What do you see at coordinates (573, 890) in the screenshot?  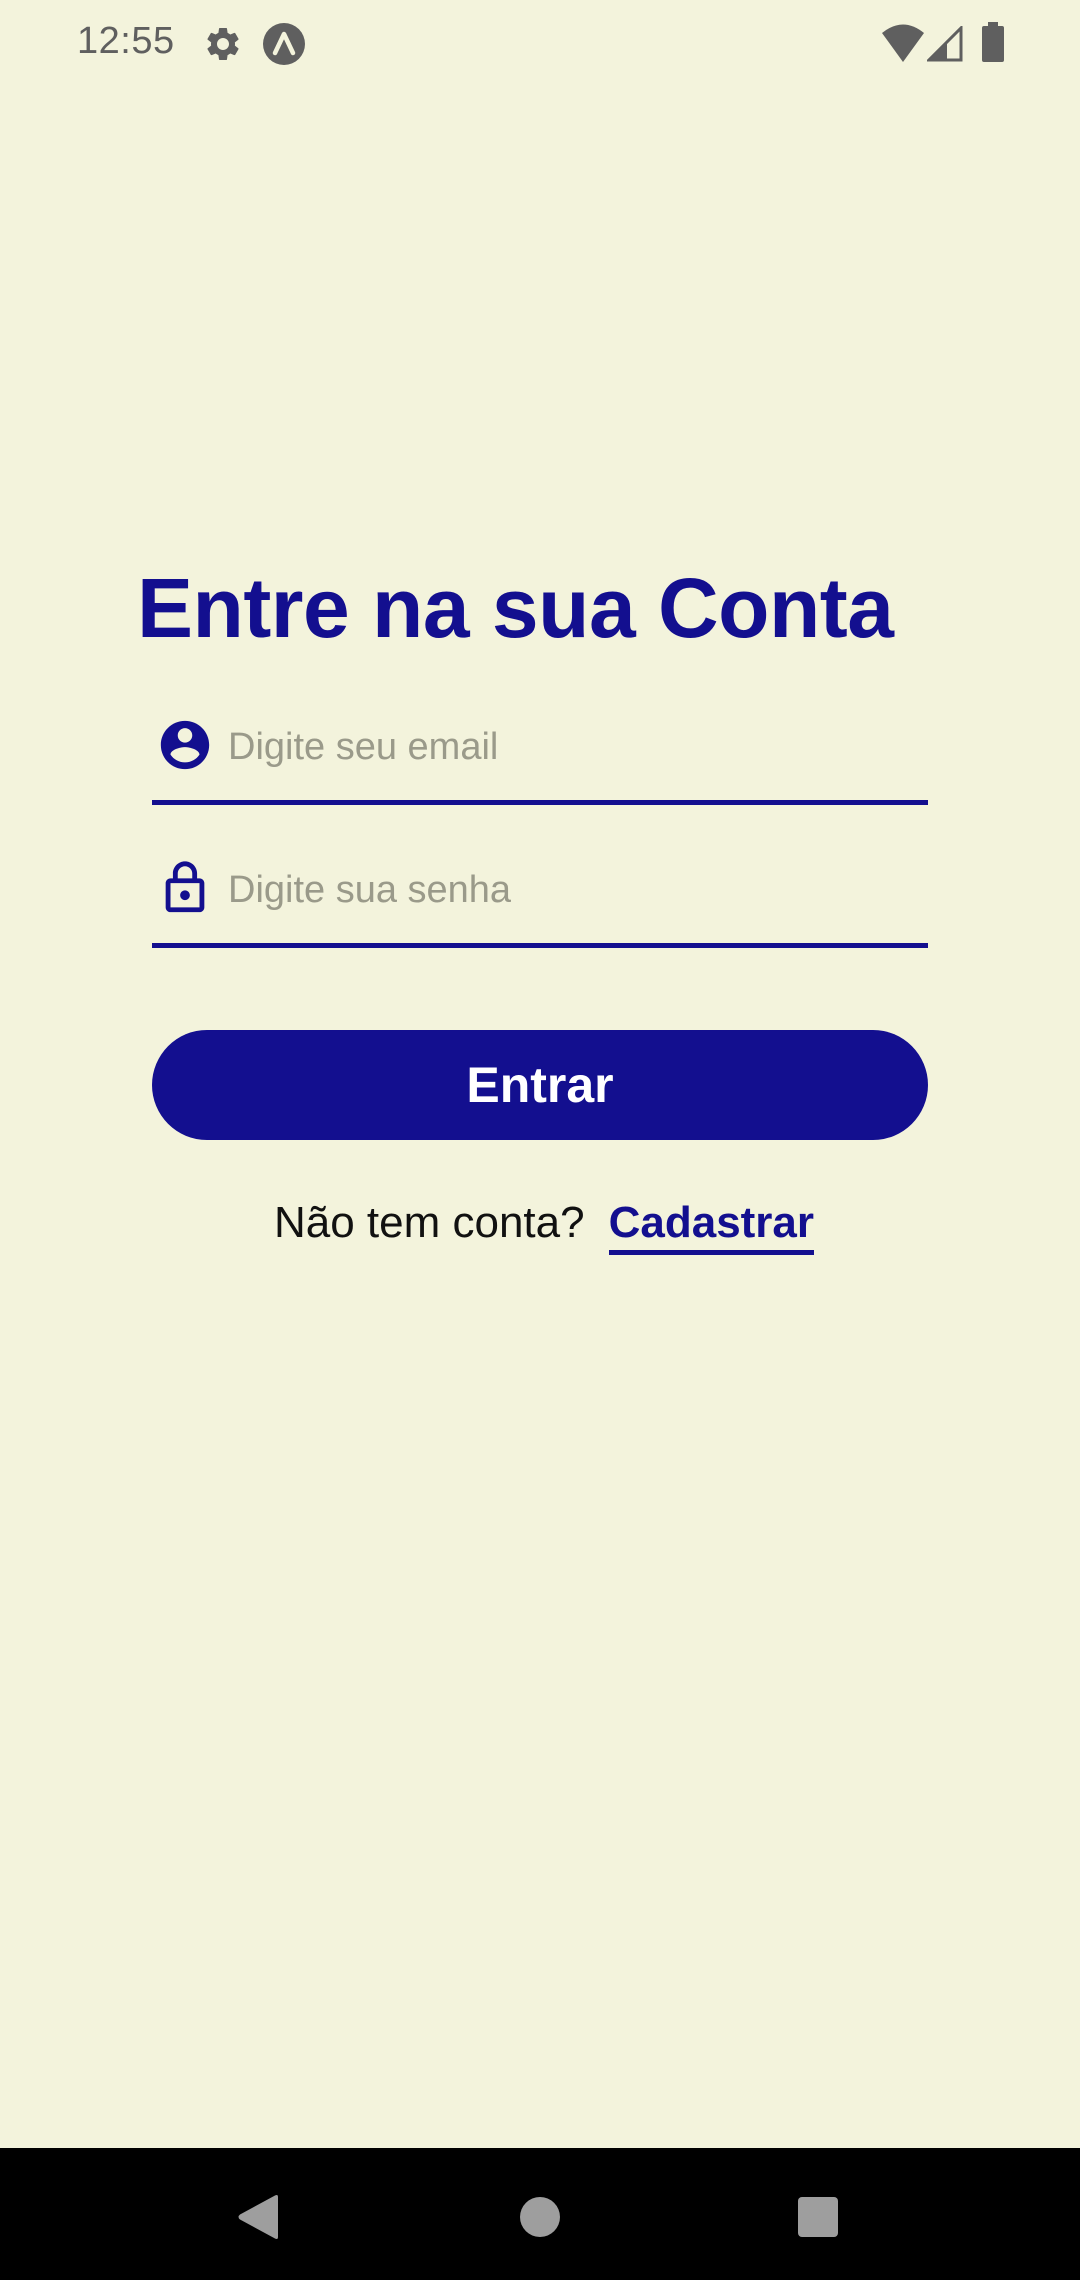 I see `password-input` at bounding box center [573, 890].